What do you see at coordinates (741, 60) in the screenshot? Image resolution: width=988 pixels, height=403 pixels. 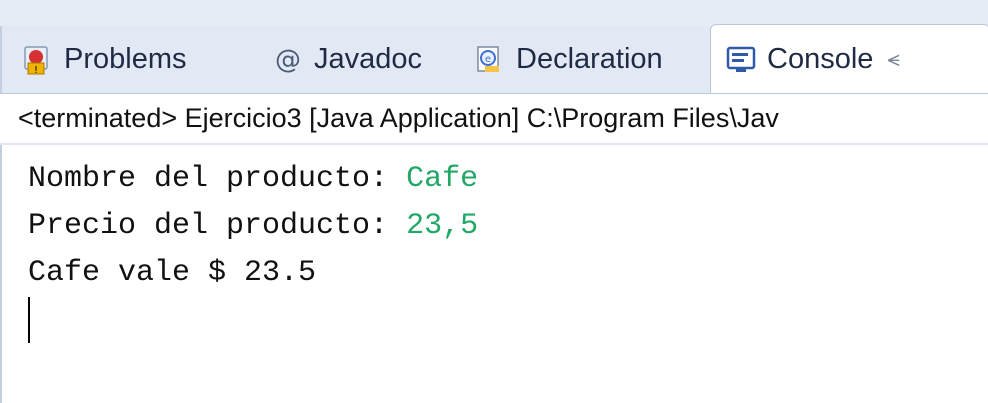 I see `console-icon` at bounding box center [741, 60].